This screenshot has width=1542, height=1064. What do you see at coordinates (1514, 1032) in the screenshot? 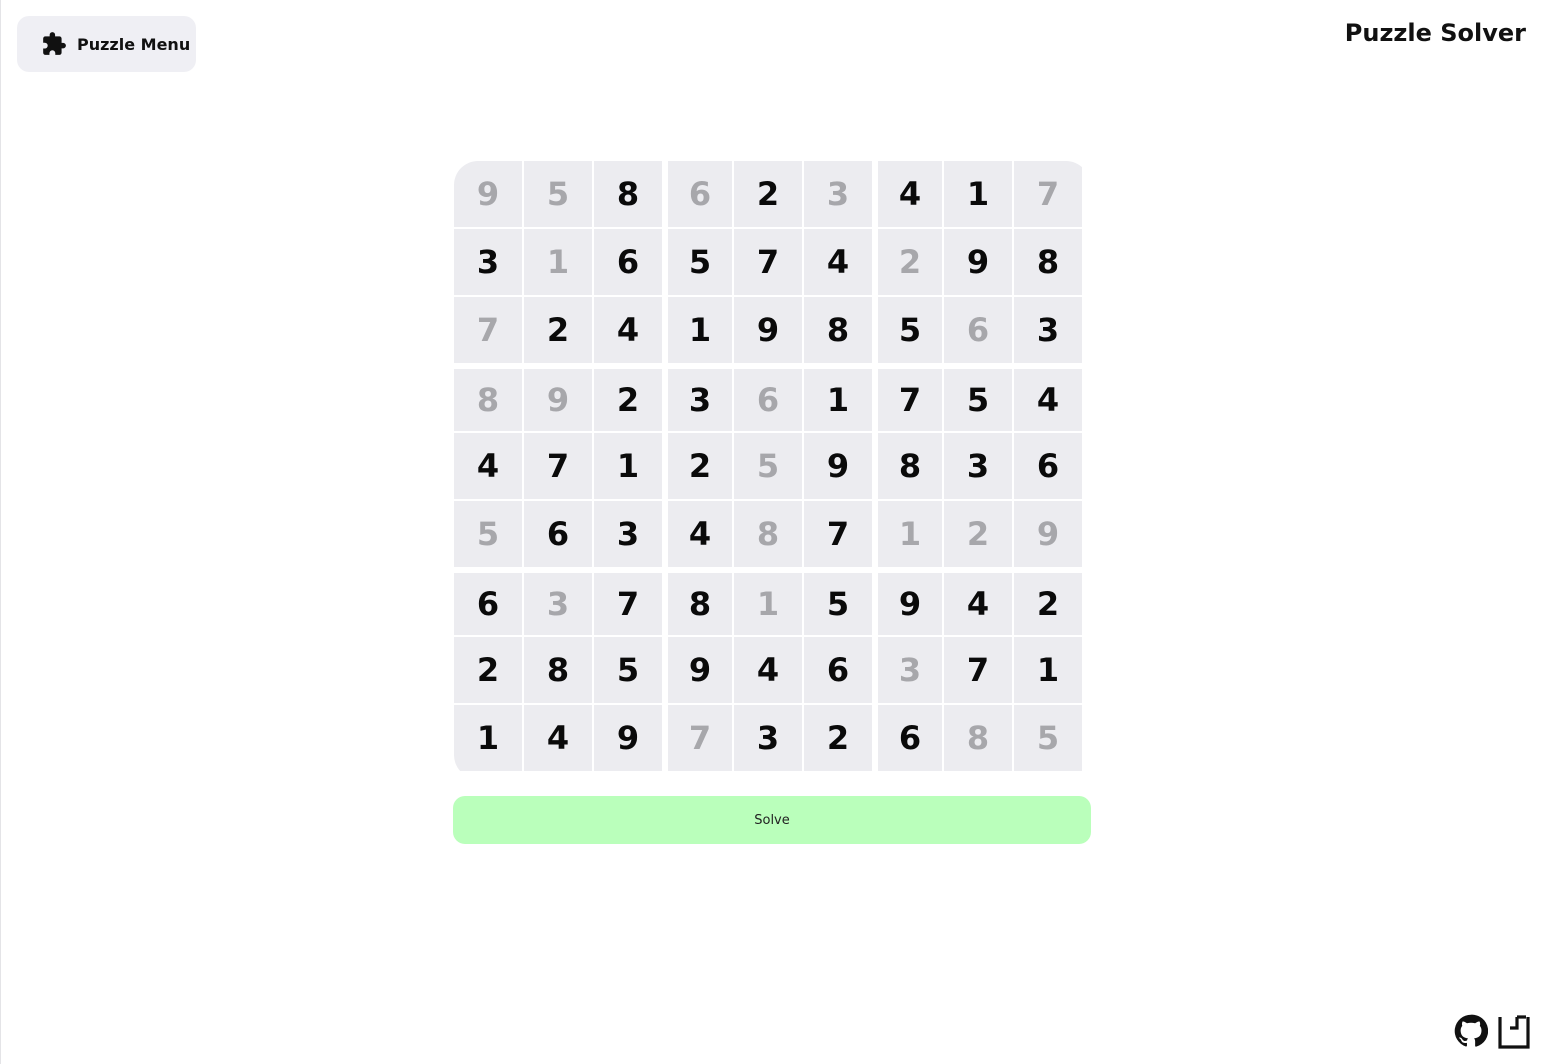
I see `site-logo-icon` at bounding box center [1514, 1032].